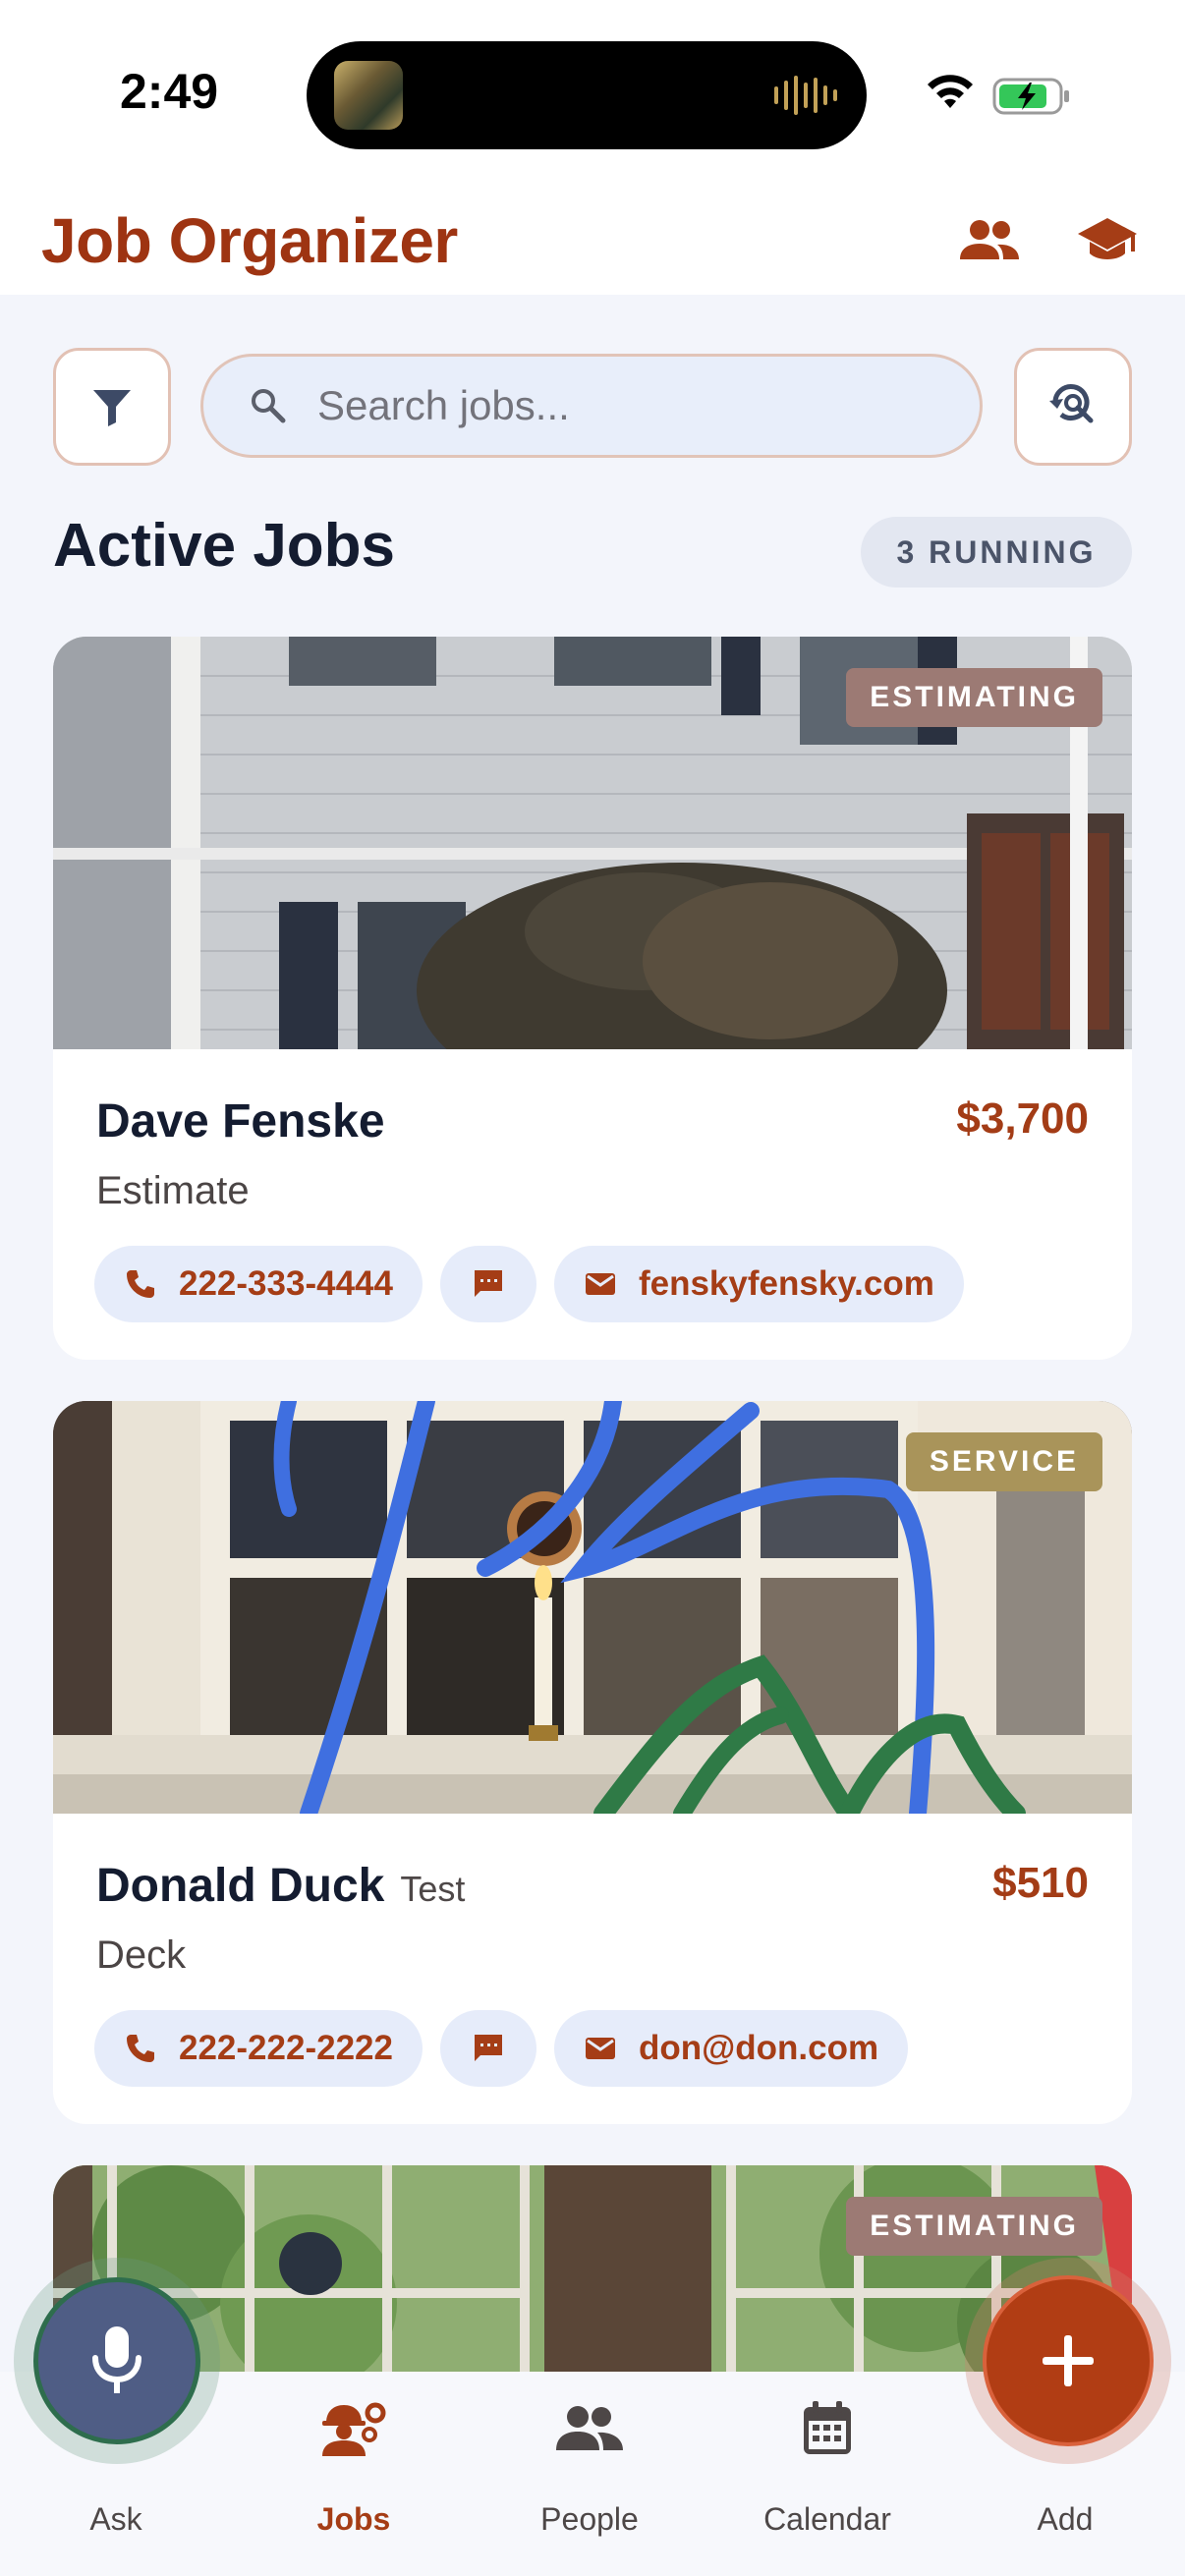 This screenshot has width=1185, height=2576. I want to click on email-address: fenskyfensky.com, so click(786, 1283).